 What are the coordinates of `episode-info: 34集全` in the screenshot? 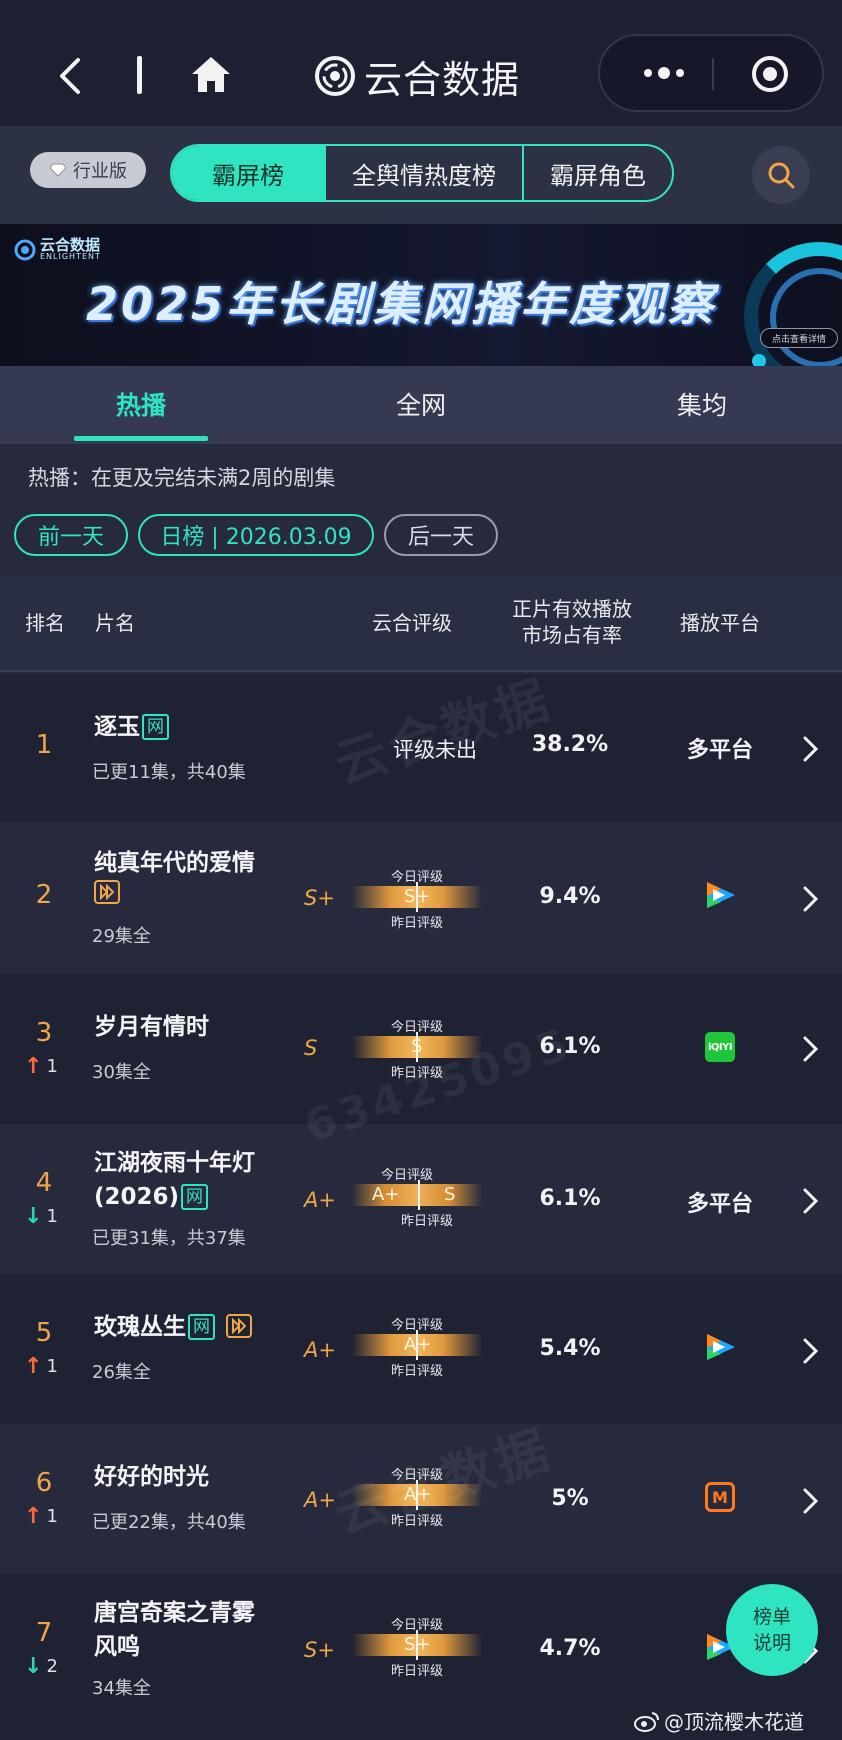 It's located at (121, 1688).